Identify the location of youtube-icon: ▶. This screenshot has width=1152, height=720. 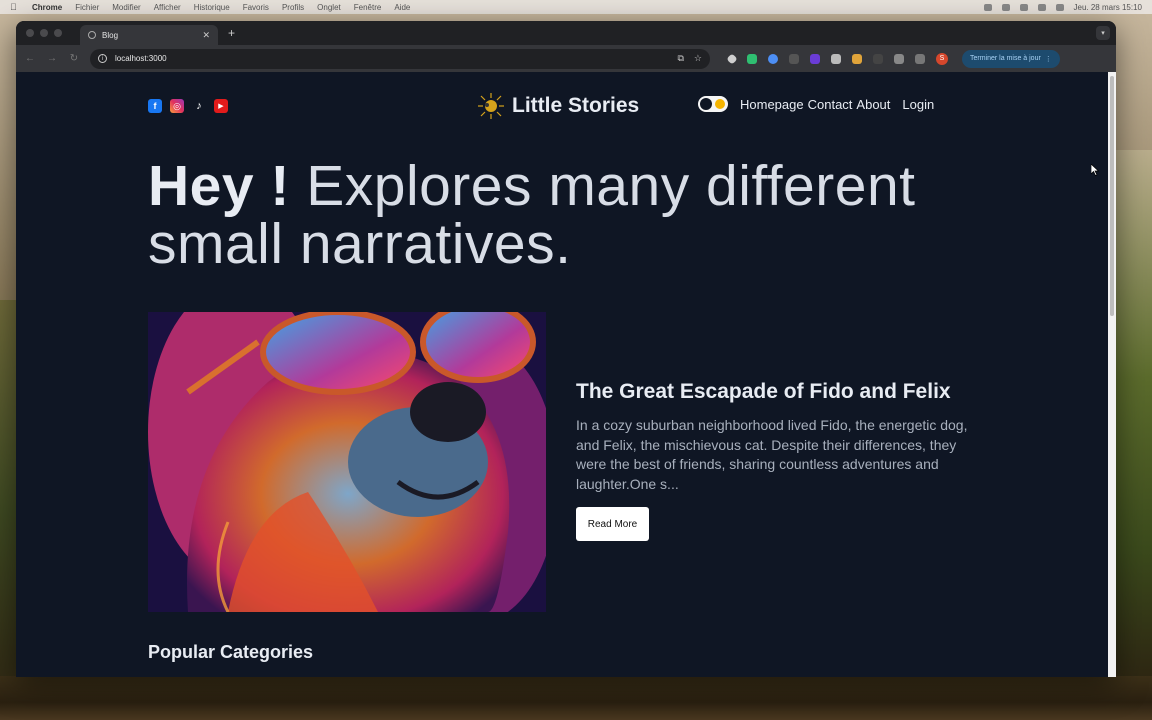
(221, 106).